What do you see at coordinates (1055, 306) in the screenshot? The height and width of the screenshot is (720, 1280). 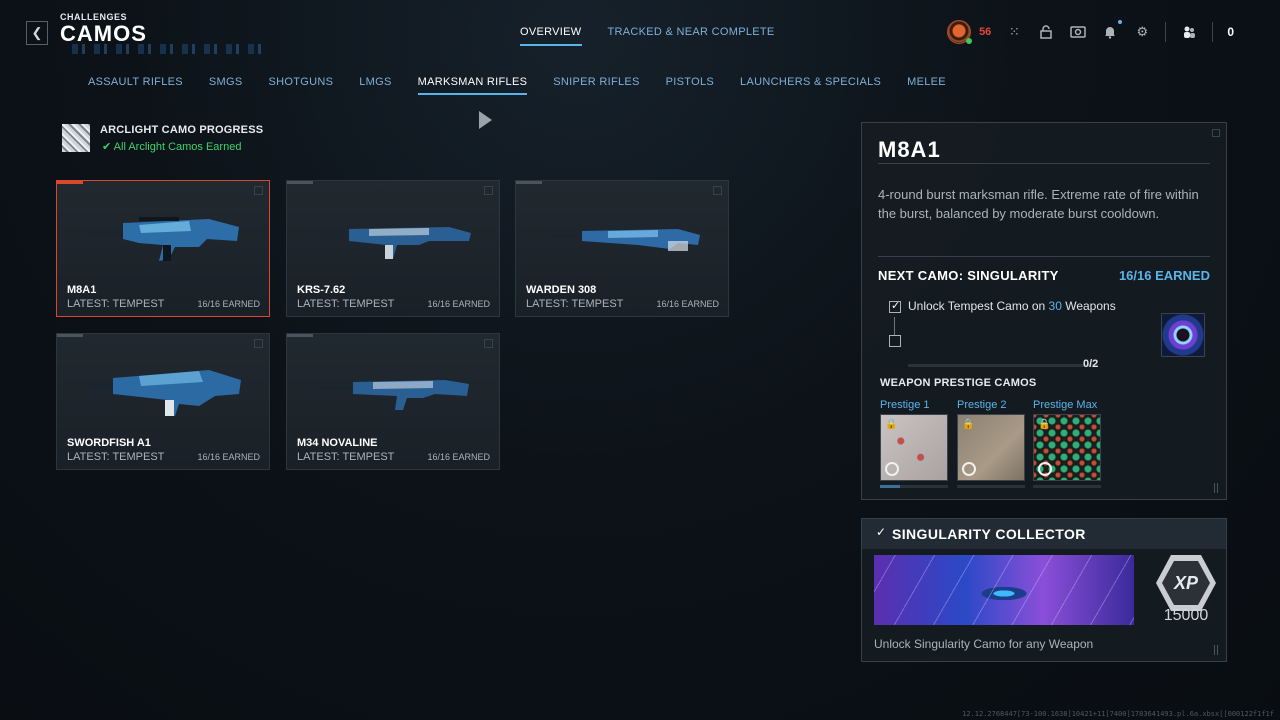 I see `task-count: 30` at bounding box center [1055, 306].